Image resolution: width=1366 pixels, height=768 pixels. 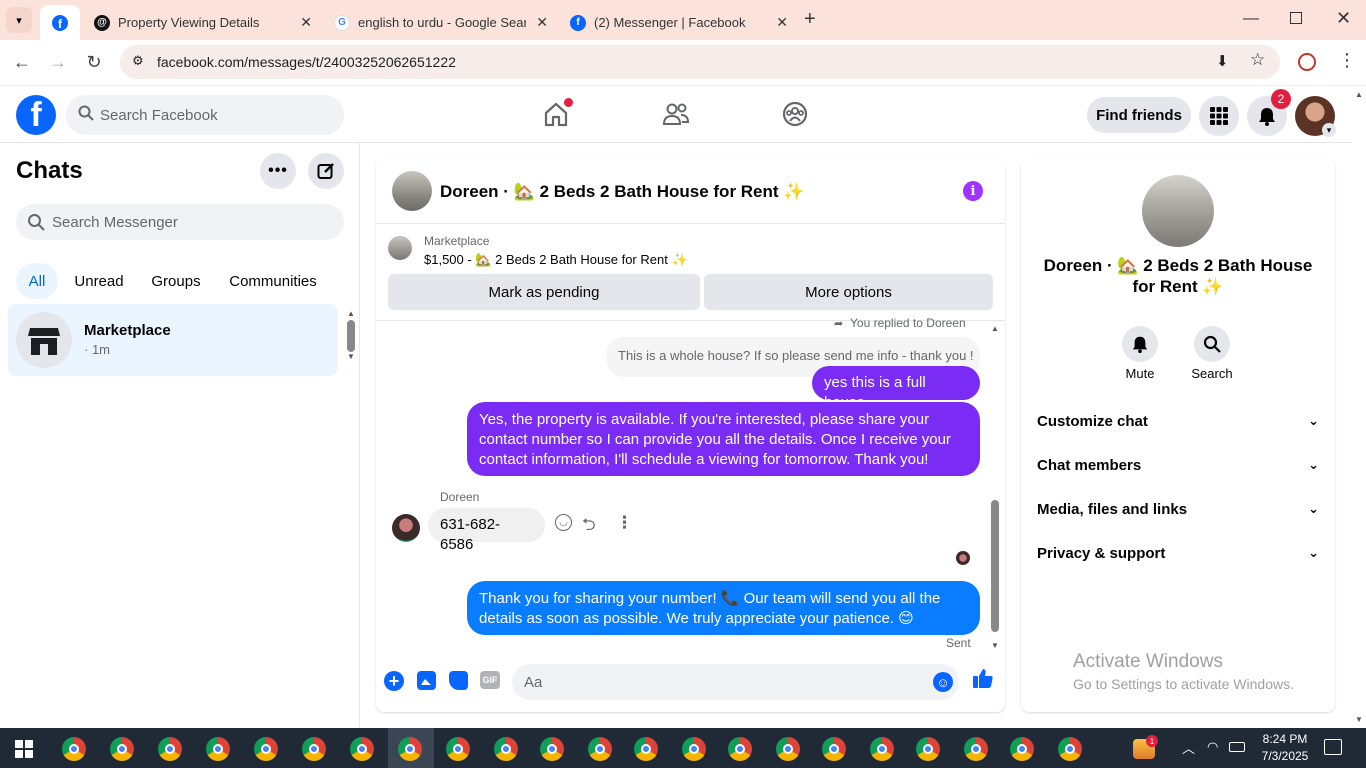 What do you see at coordinates (58, 62) in the screenshot?
I see `forward-icon: →` at bounding box center [58, 62].